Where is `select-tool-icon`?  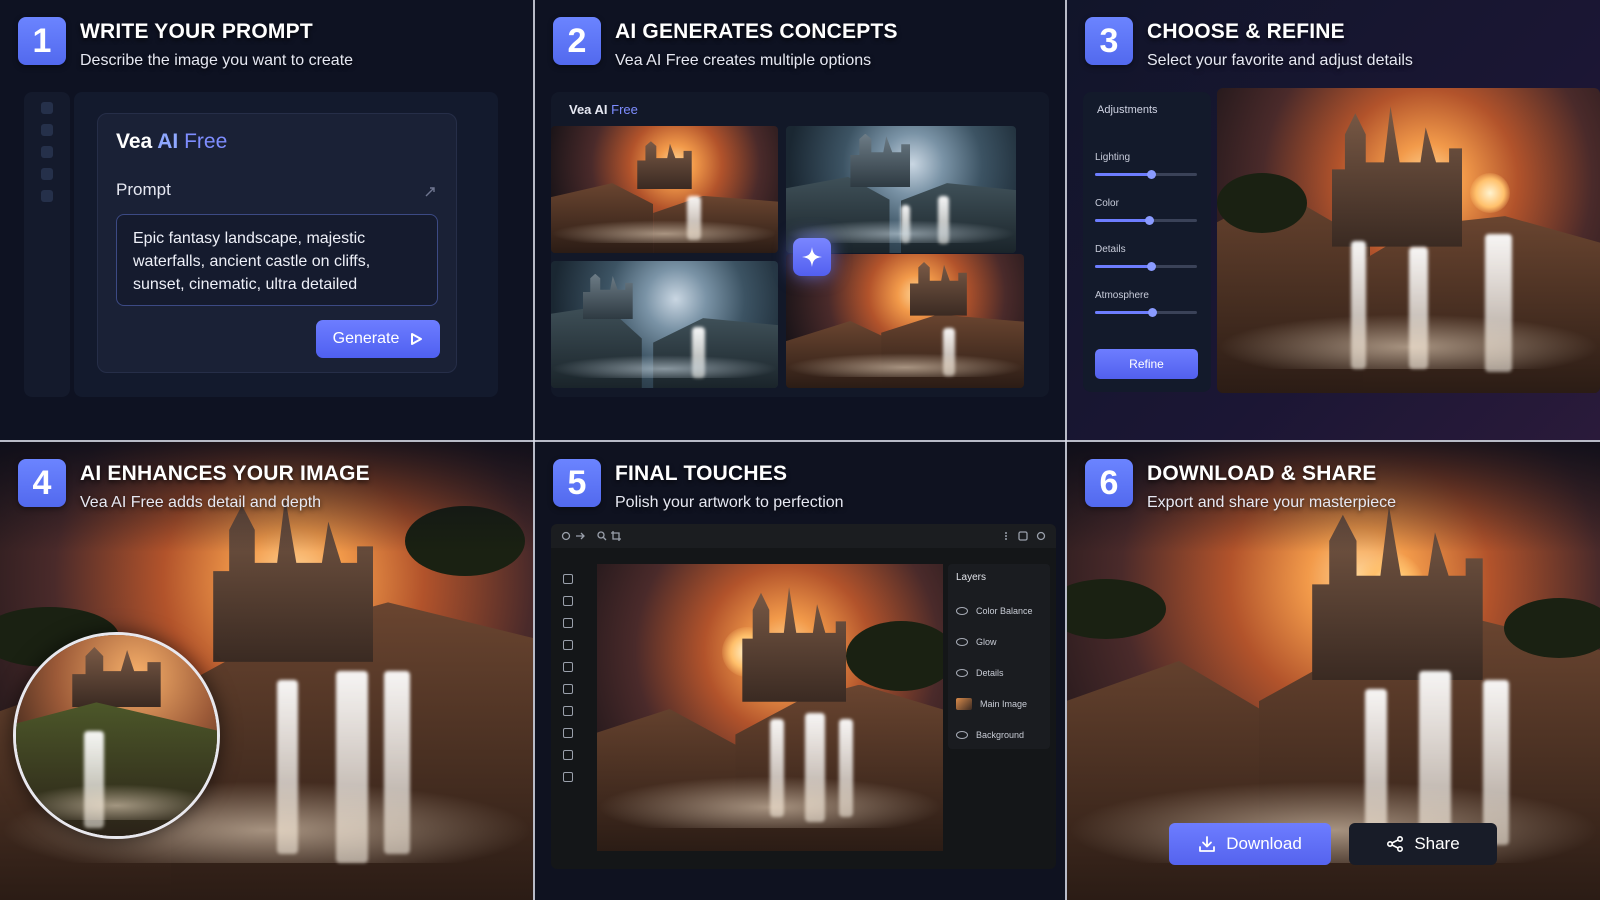 select-tool-icon is located at coordinates (568, 579).